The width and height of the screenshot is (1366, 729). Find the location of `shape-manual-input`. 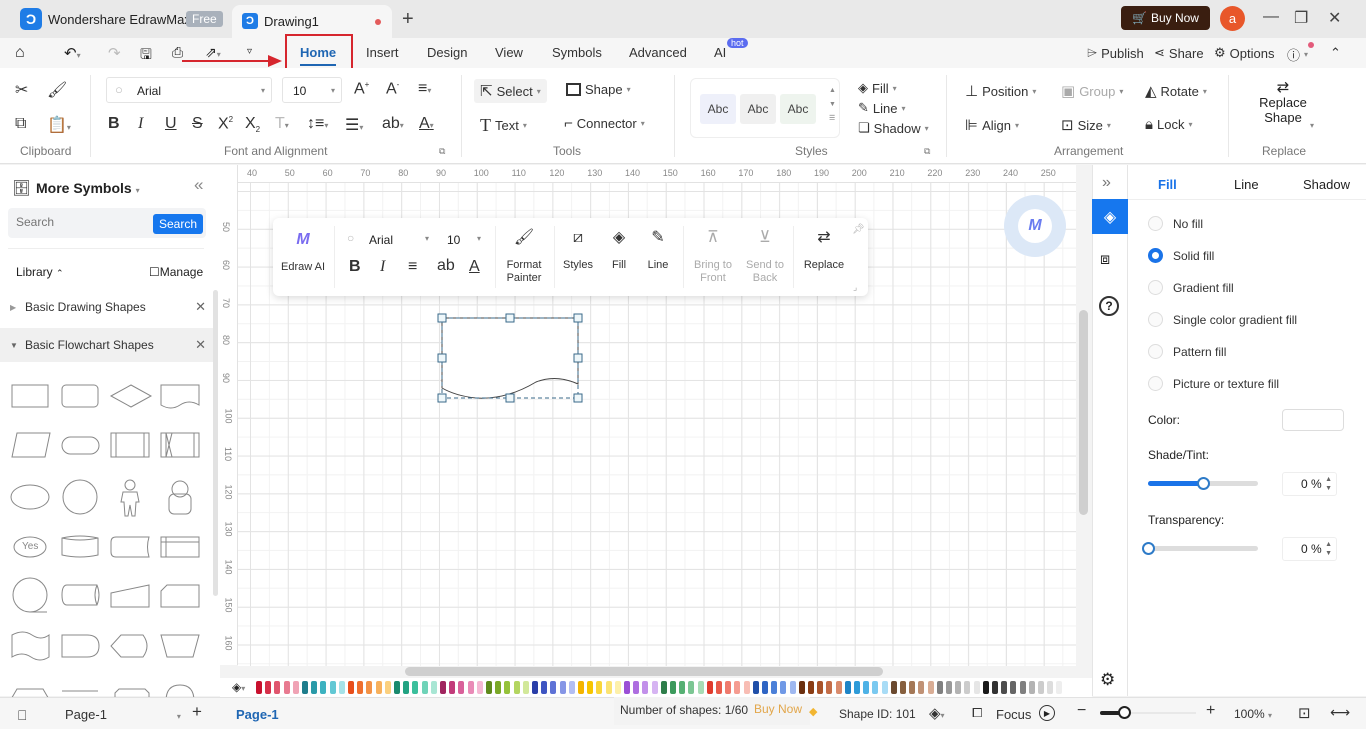

shape-manual-input is located at coordinates (130, 596).